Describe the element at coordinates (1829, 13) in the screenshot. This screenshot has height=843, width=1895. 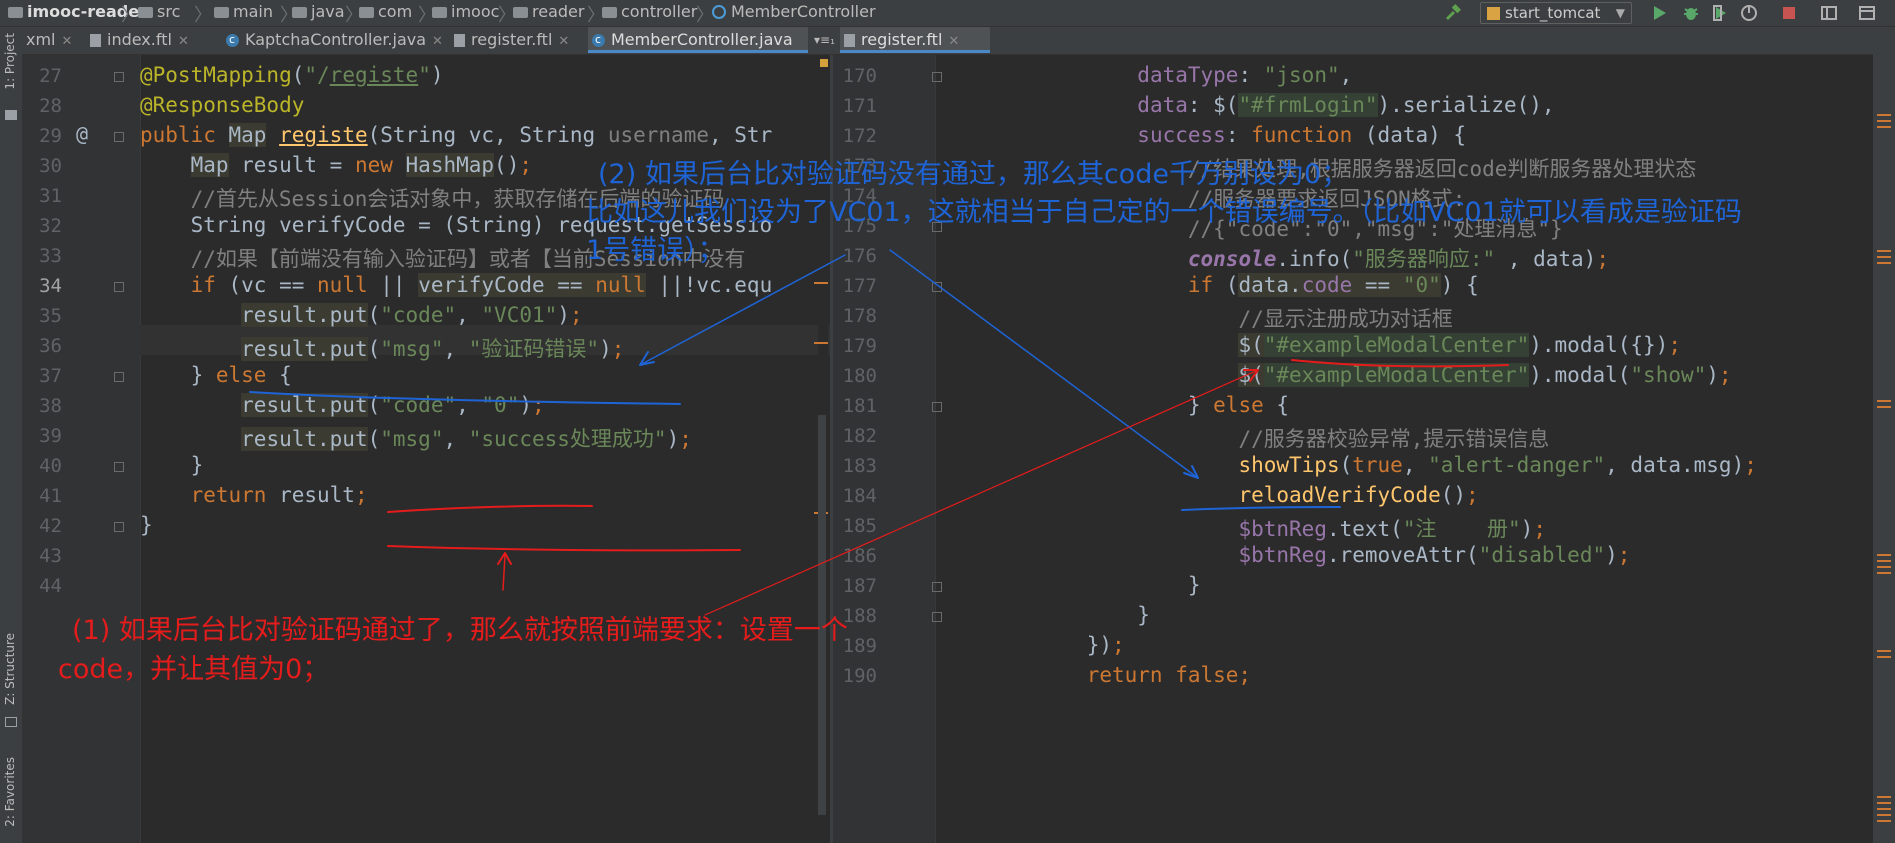
I see `layout-icon` at that location.